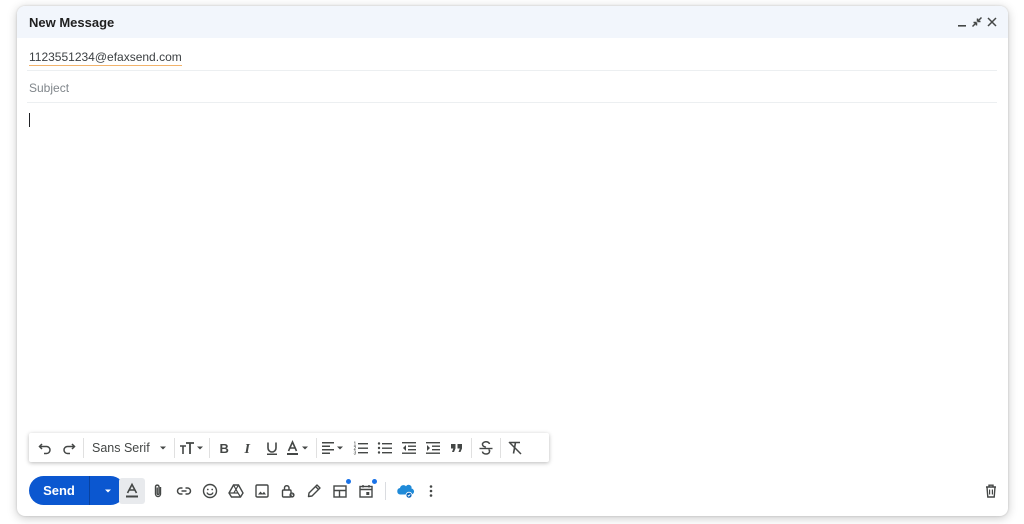 This screenshot has width=1024, height=524. Describe the element at coordinates (354, 453) in the screenshot. I see `svg-text: 3` at that location.